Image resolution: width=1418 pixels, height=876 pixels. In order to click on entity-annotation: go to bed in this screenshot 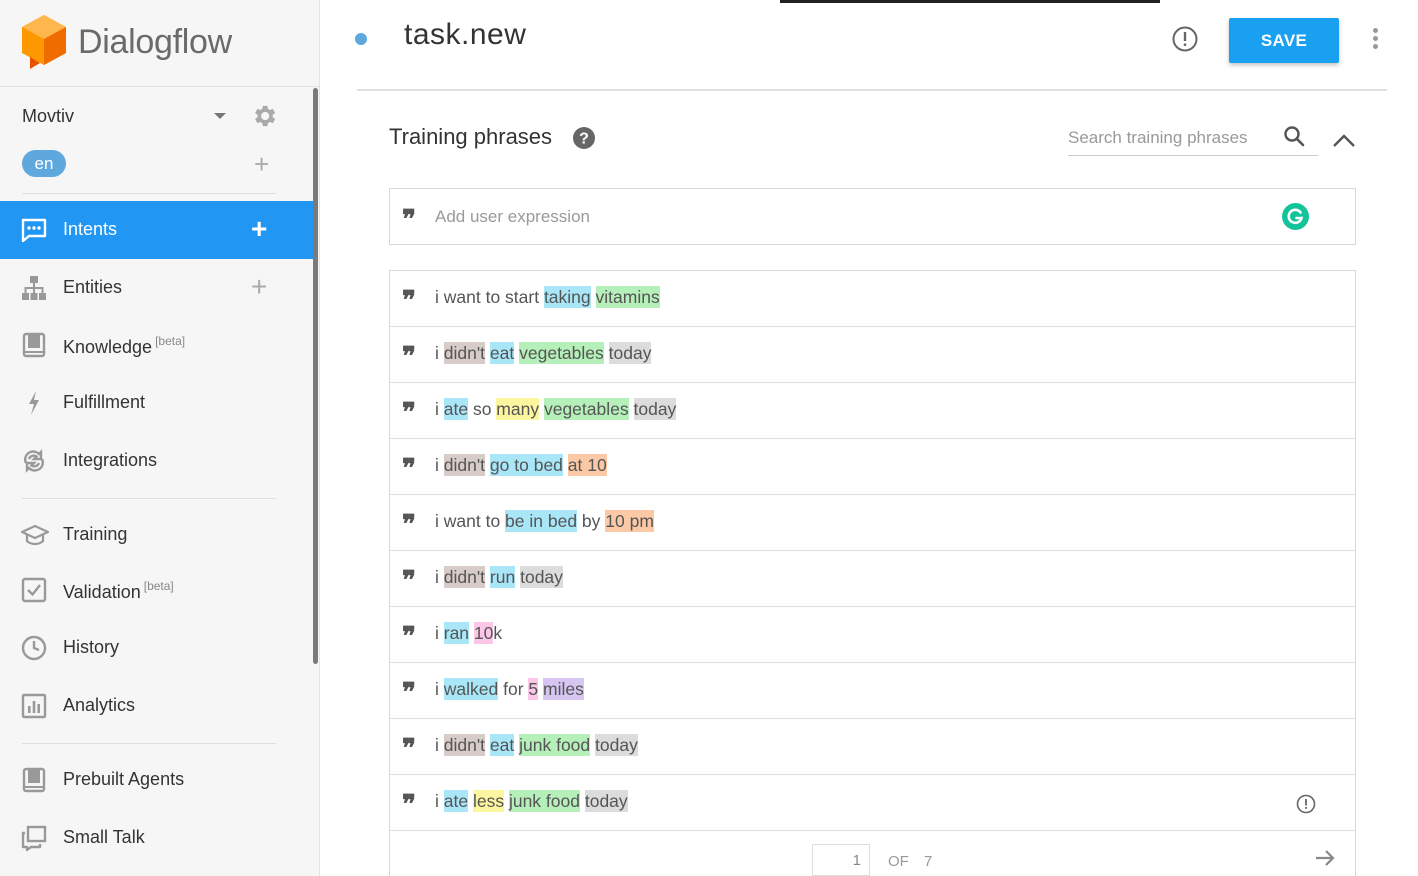, I will do `click(526, 465)`.